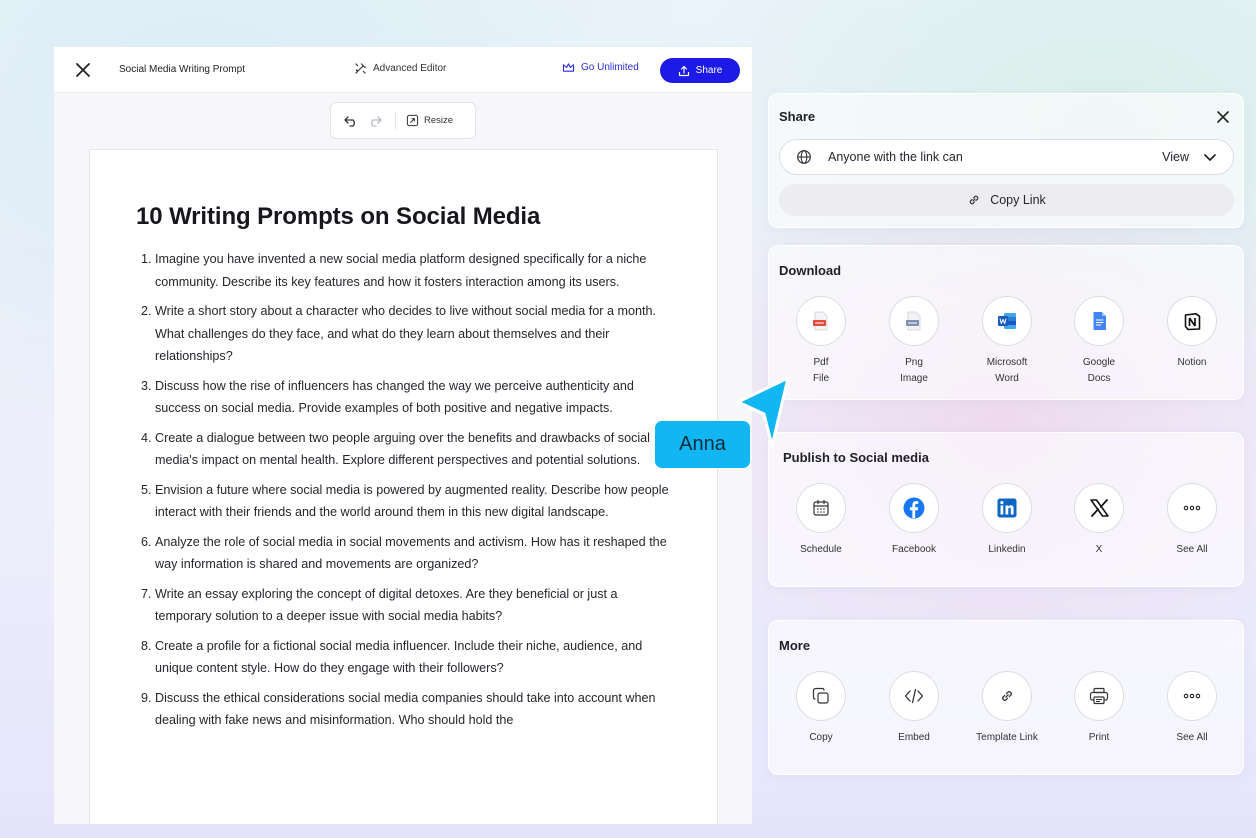 Image resolution: width=1256 pixels, height=838 pixels. I want to click on png-image-icon, so click(913, 321).